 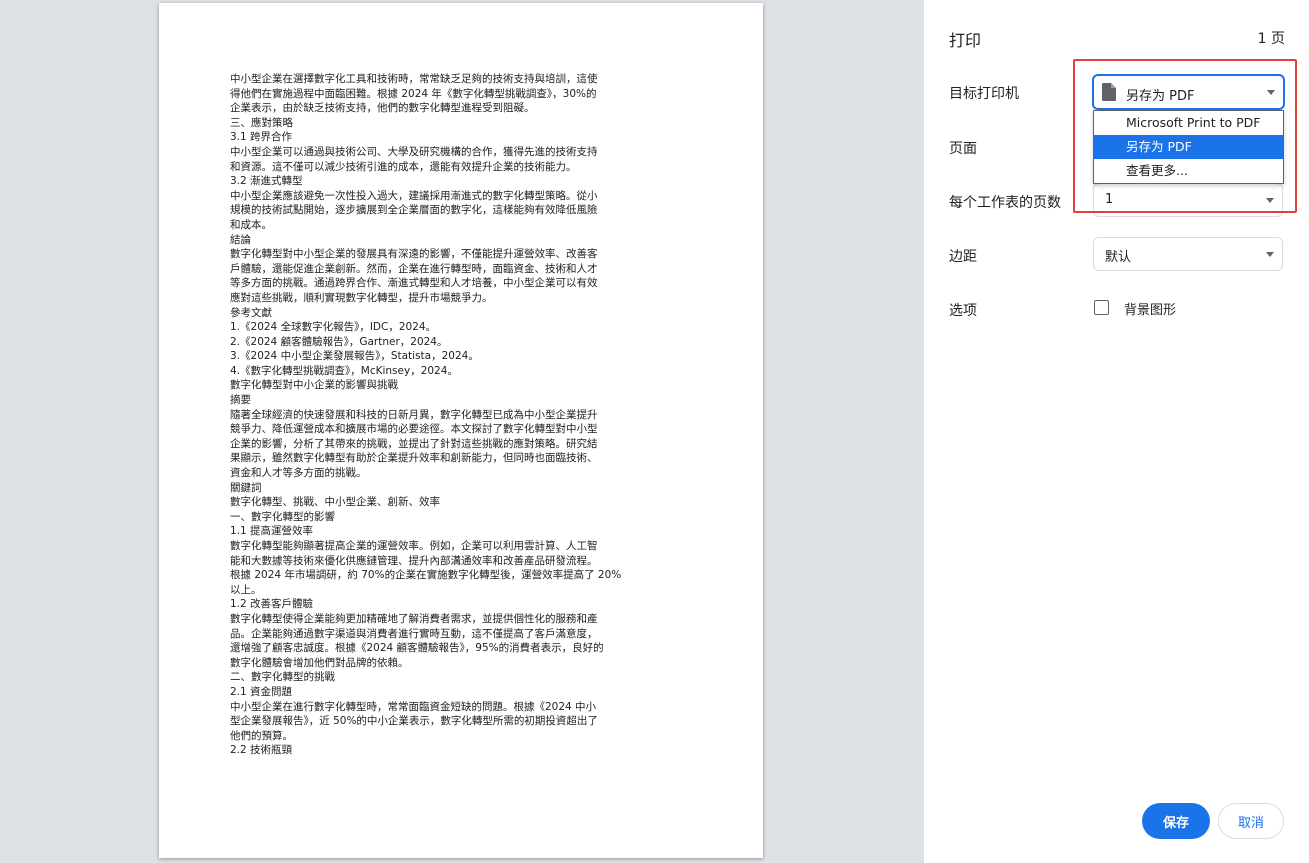 I want to click on document-line: 得他們在實施過程中面臨困難。根據 2024 年《數字化轉型挑戰調查》，30%的, so click(x=413, y=93).